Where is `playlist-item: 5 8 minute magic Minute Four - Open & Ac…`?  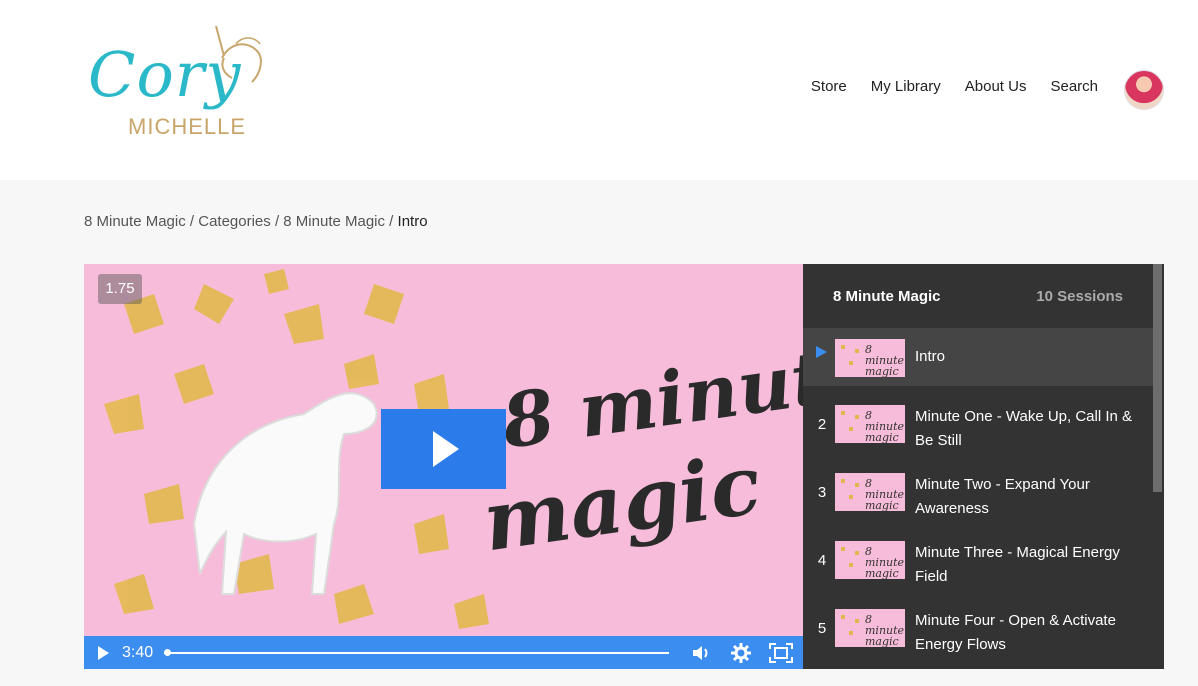
playlist-item: 5 8 minute magic Minute Four - Open & Ac… is located at coordinates (978, 632).